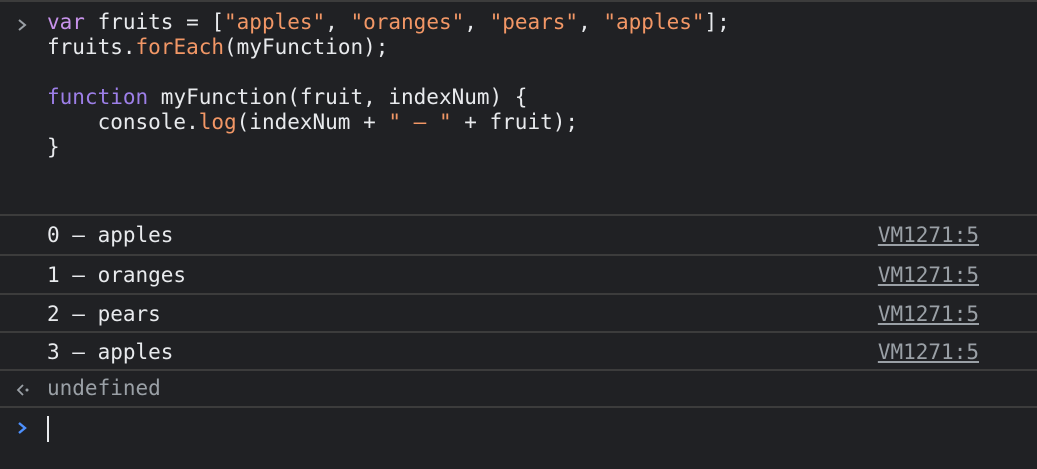 Image resolution: width=1037 pixels, height=469 pixels. What do you see at coordinates (717, 22) in the screenshot?
I see `code-token: ];` at bounding box center [717, 22].